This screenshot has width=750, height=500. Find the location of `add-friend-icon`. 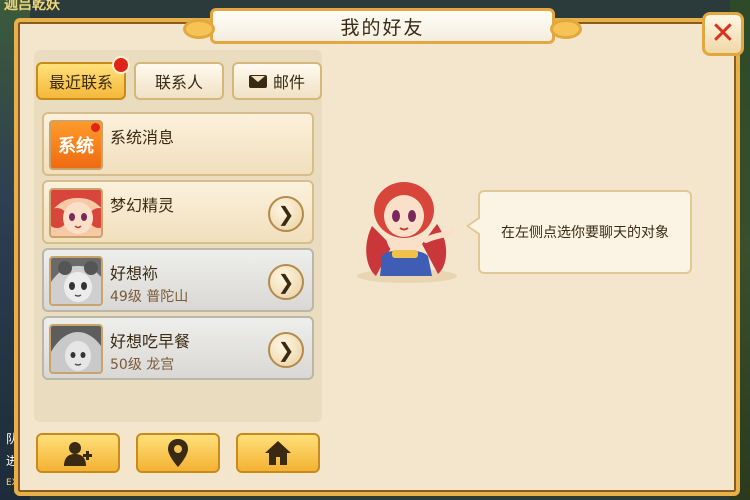

add-friend-icon is located at coordinates (78, 454).